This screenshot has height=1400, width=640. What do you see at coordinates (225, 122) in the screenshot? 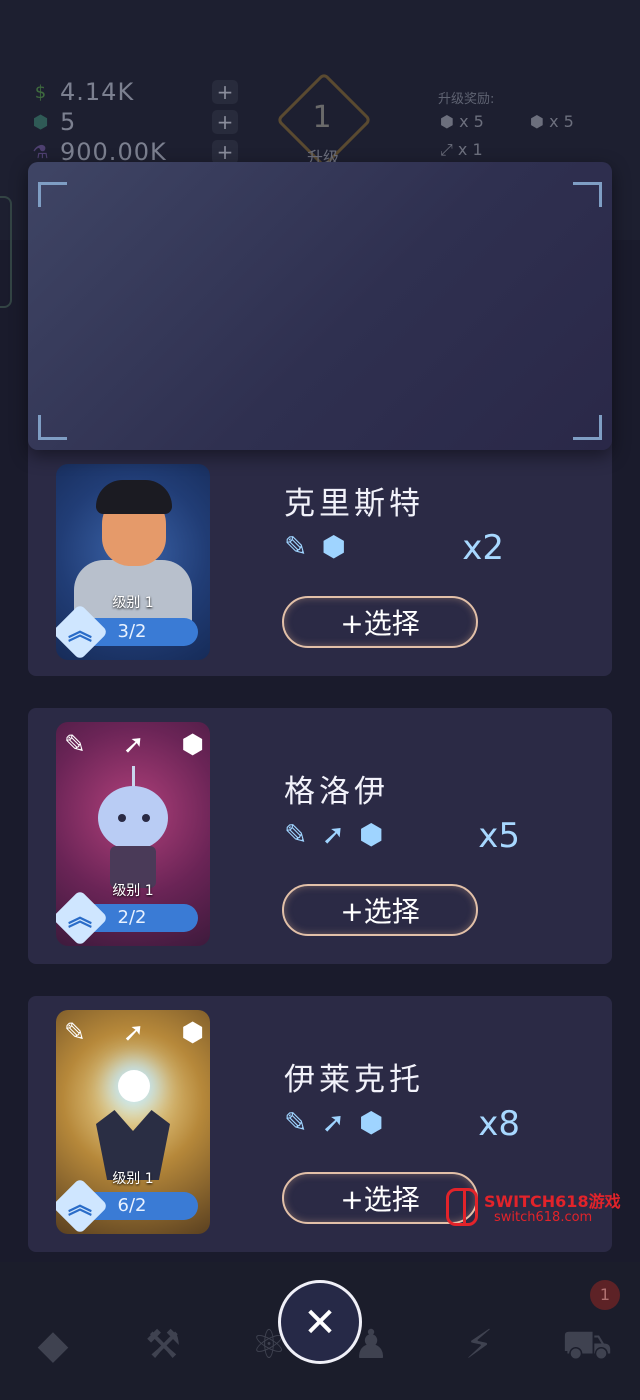
I see `add-gems-button: +` at bounding box center [225, 122].